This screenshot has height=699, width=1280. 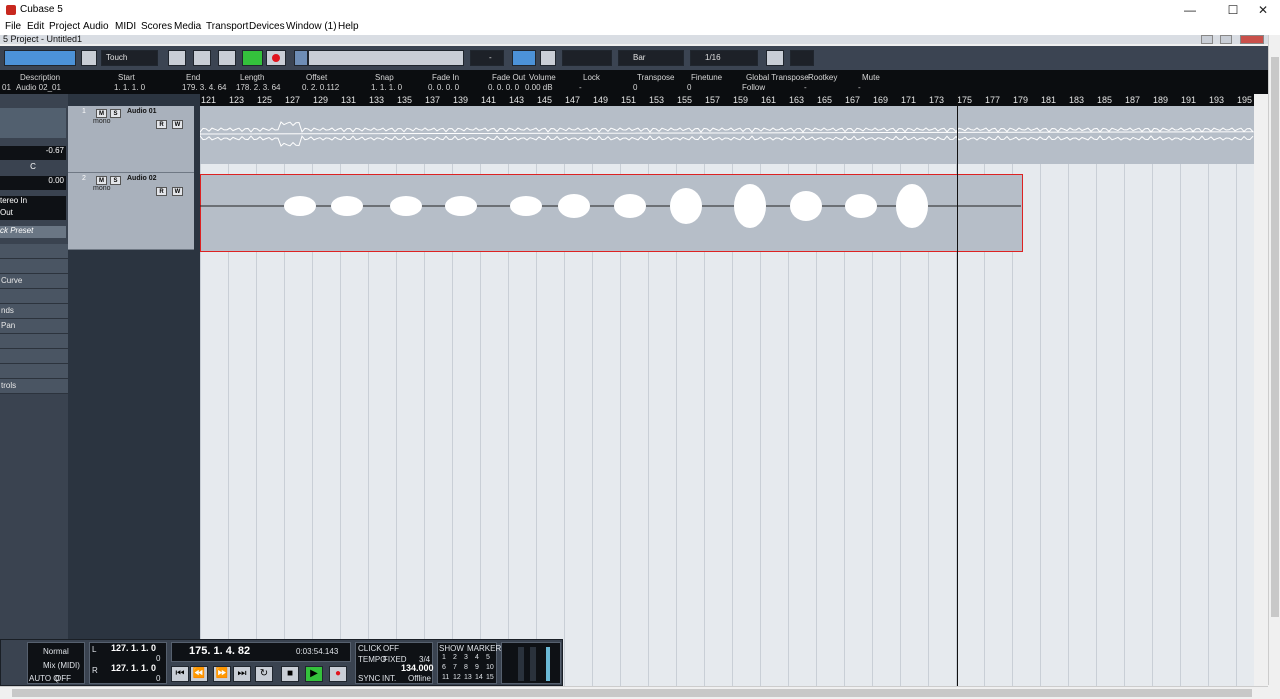 I want to click on sync-source: INT., so click(x=389, y=678).